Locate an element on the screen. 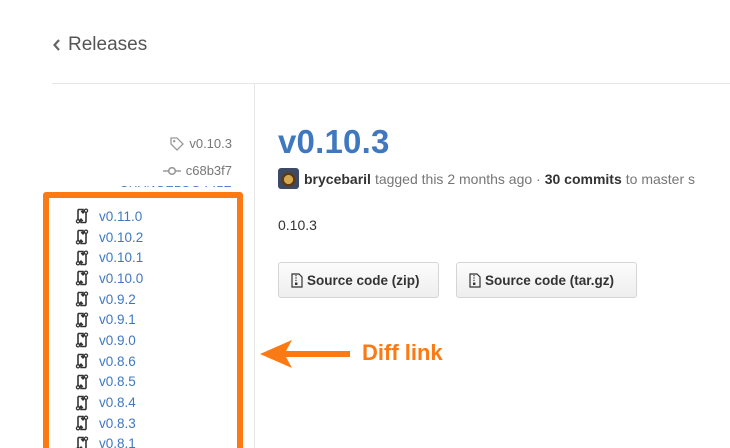 Image resolution: width=730 pixels, height=448 pixels. annotation-arrow-icon is located at coordinates (305, 354).